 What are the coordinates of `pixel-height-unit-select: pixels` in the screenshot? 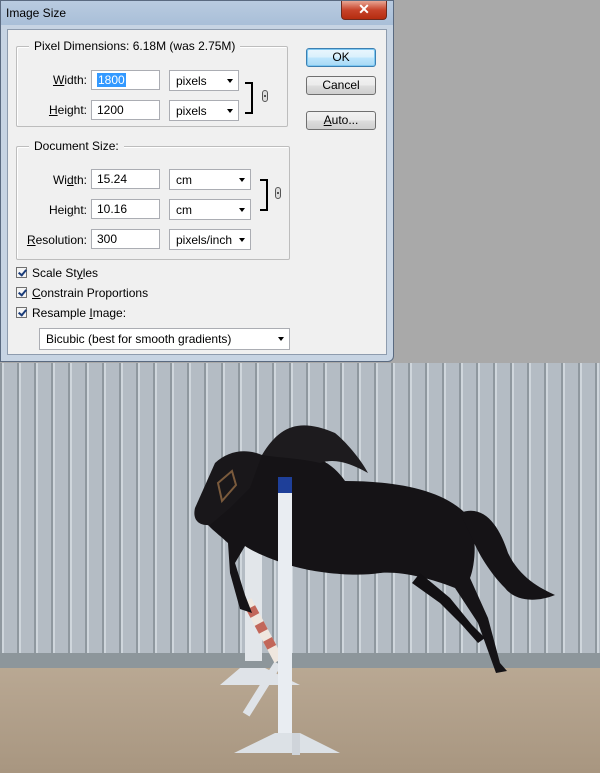 It's located at (204, 110).